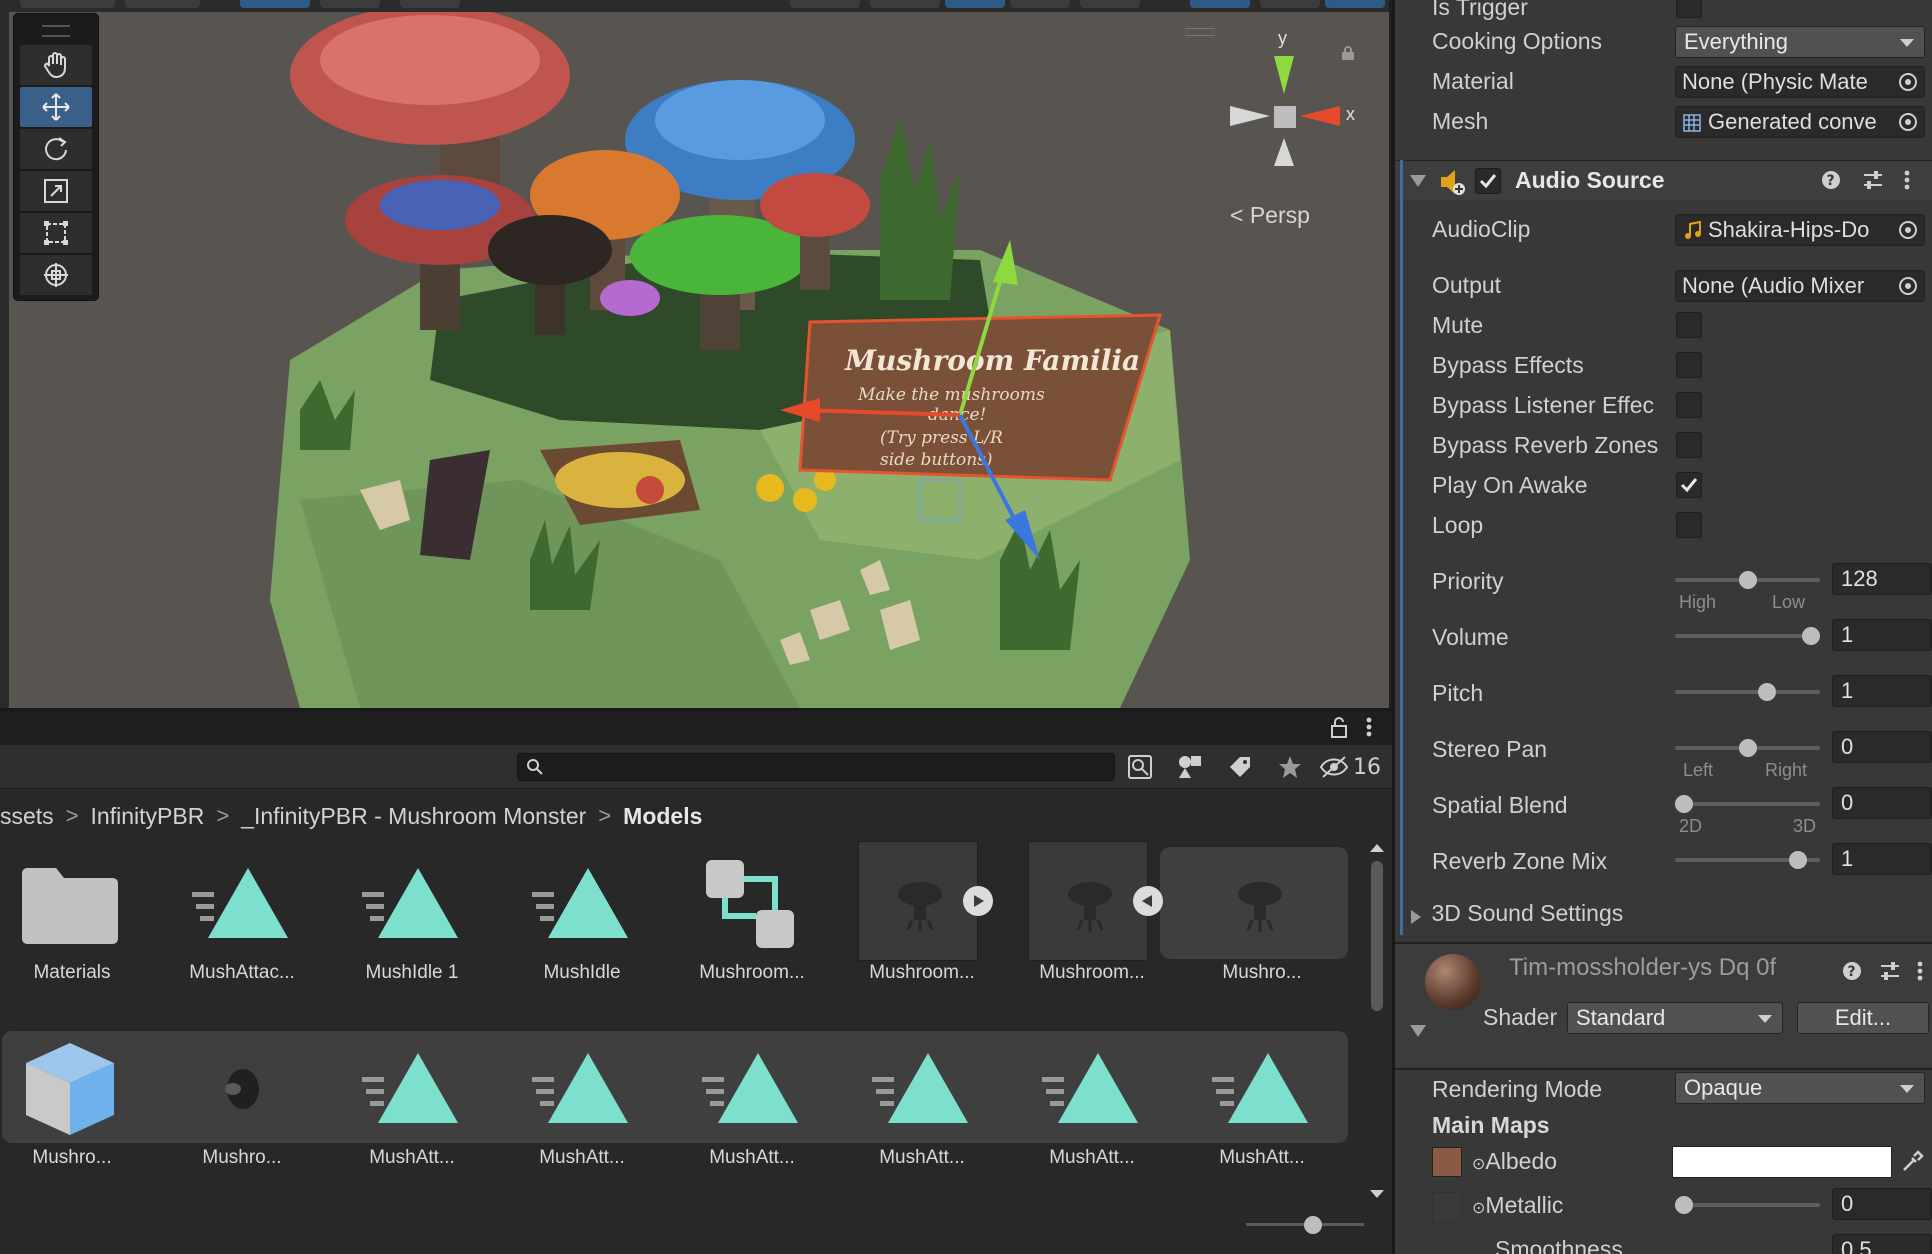  I want to click on icon-size-slider, so click(1305, 1225).